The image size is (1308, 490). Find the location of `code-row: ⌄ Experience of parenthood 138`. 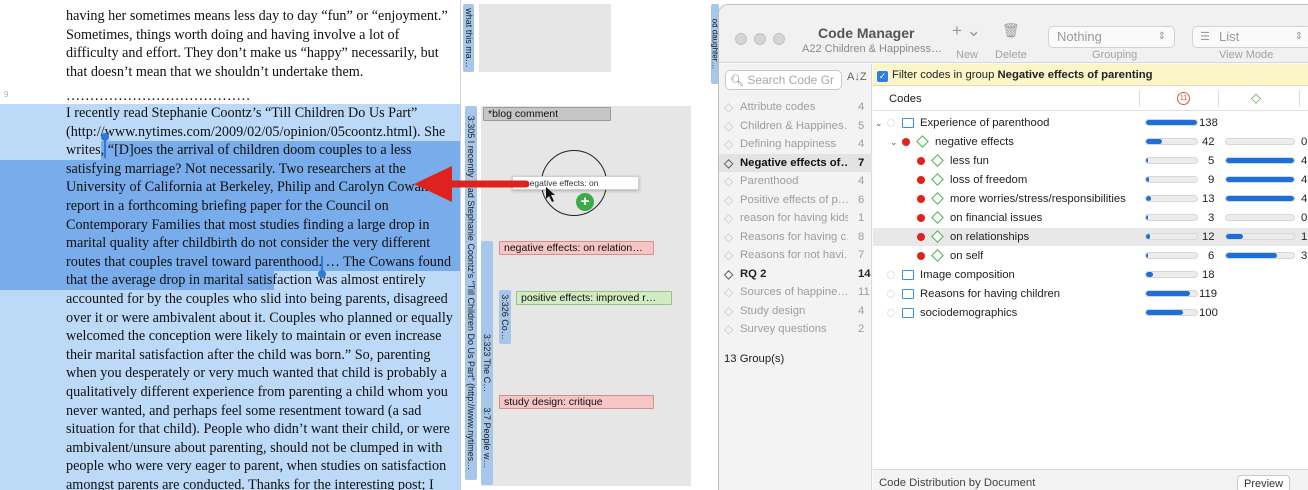

code-row: ⌄ Experience of parenthood 138 is located at coordinates (1090, 123).